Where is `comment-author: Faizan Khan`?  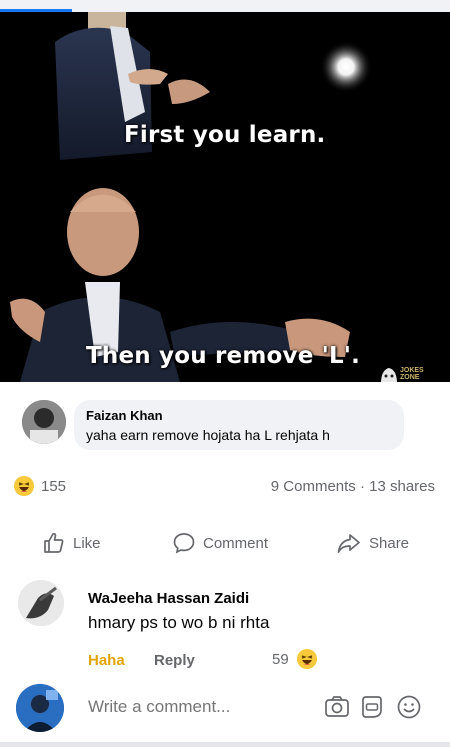 comment-author: Faizan Khan is located at coordinates (124, 415).